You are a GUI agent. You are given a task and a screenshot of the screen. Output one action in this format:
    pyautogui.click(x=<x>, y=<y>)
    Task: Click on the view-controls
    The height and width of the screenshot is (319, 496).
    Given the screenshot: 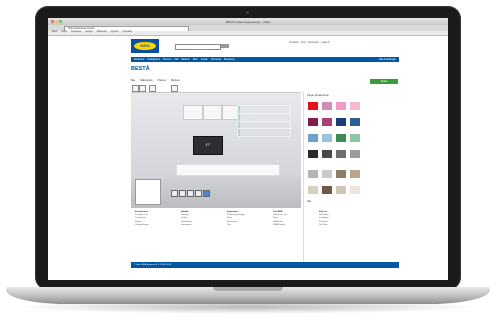 What is the action you would take?
    pyautogui.click(x=191, y=194)
    